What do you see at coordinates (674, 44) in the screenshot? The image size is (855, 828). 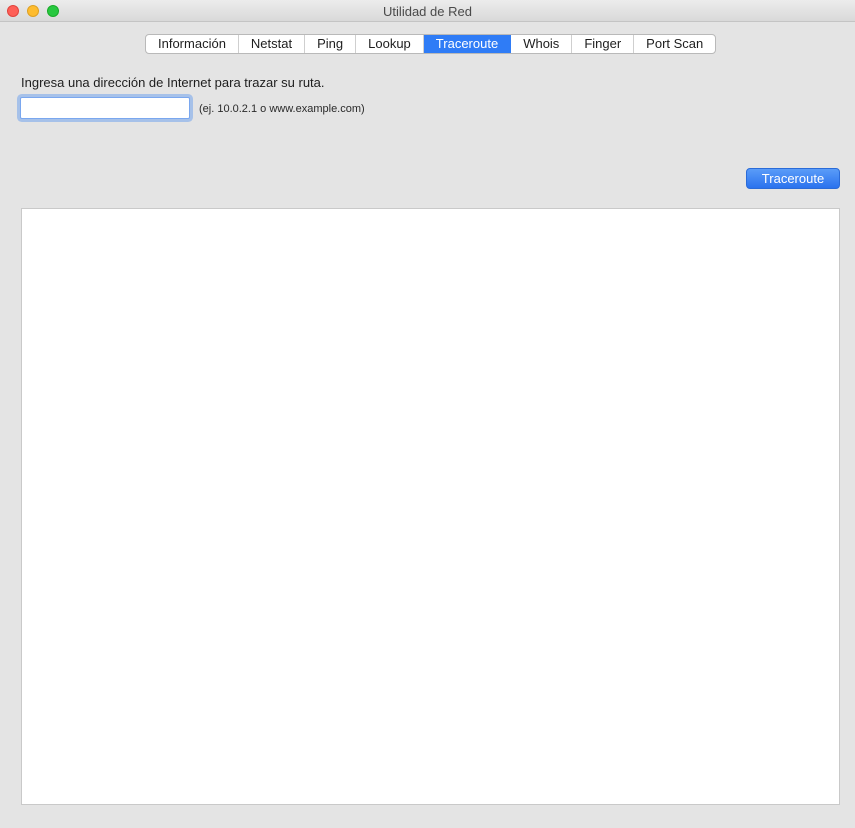 I see `tab-port-scan: Port Scan` at bounding box center [674, 44].